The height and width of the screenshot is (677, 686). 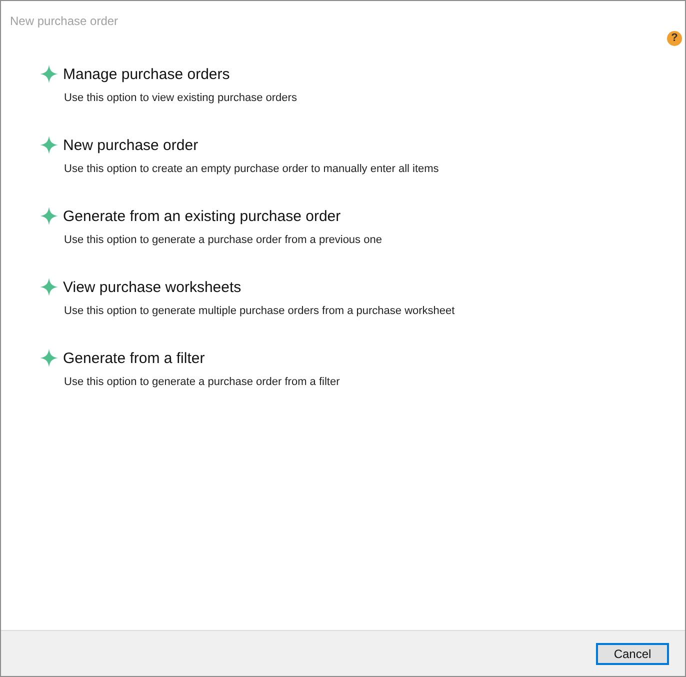 I want to click on option-link: View purchase worksheets, so click(x=152, y=287).